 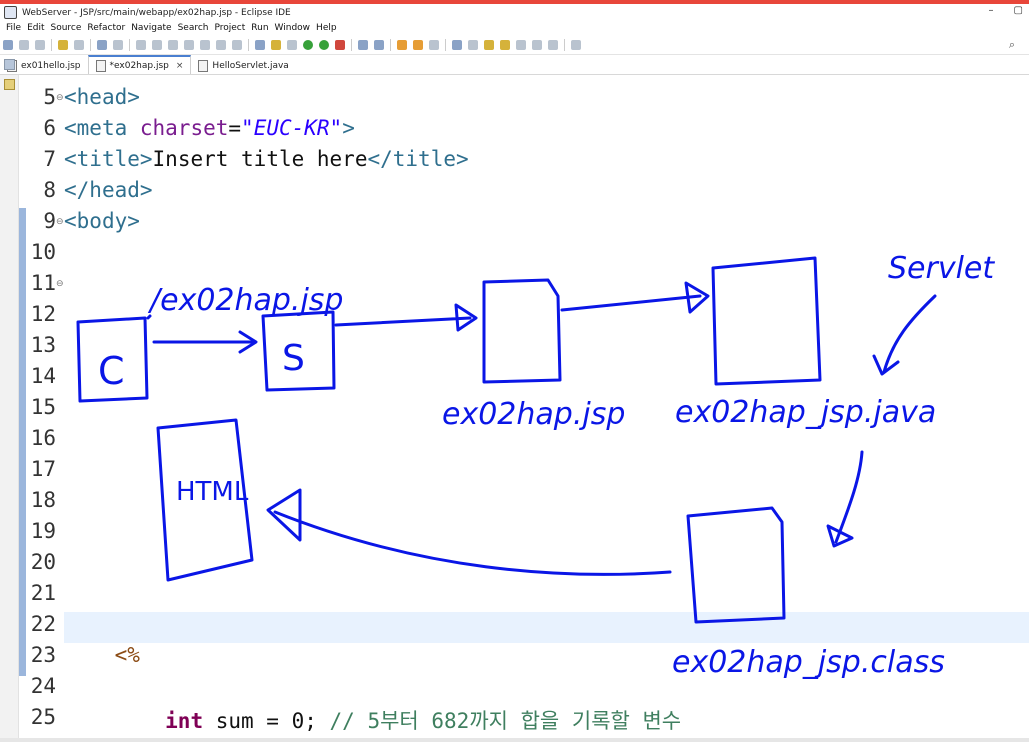 What do you see at coordinates (805, 412) in the screenshot?
I see `java-label: ex02hap_jsp.java` at bounding box center [805, 412].